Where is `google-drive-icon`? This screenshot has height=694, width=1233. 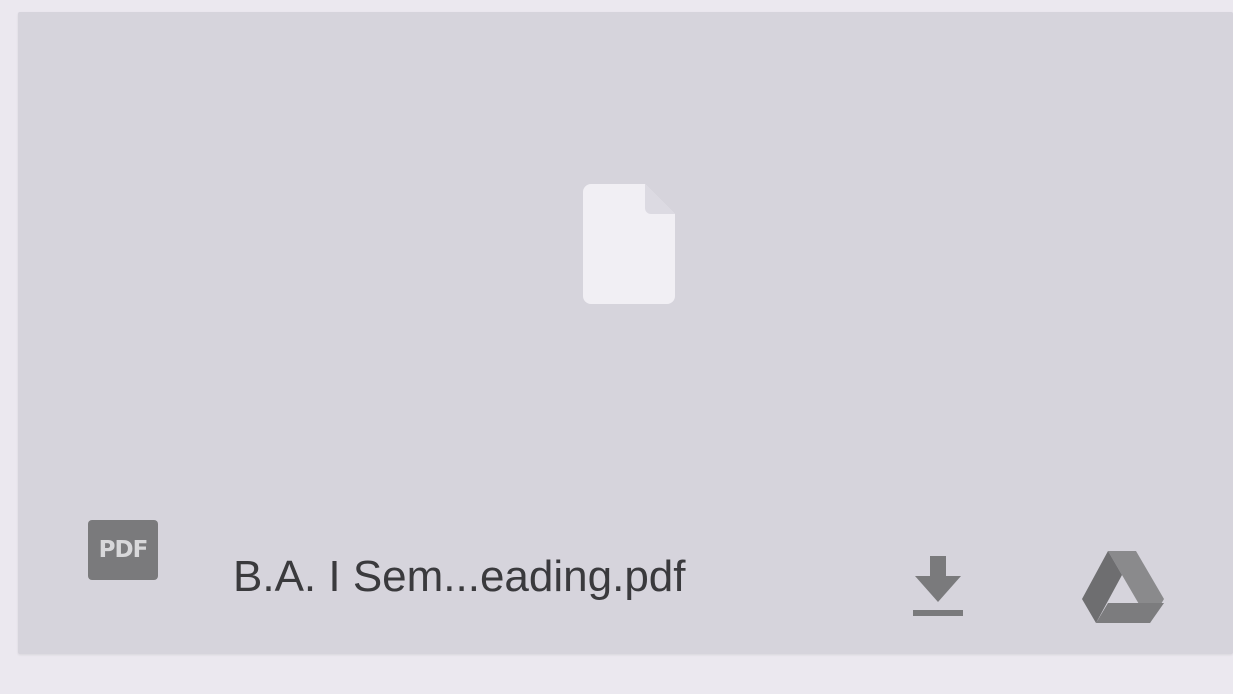 google-drive-icon is located at coordinates (1123, 587).